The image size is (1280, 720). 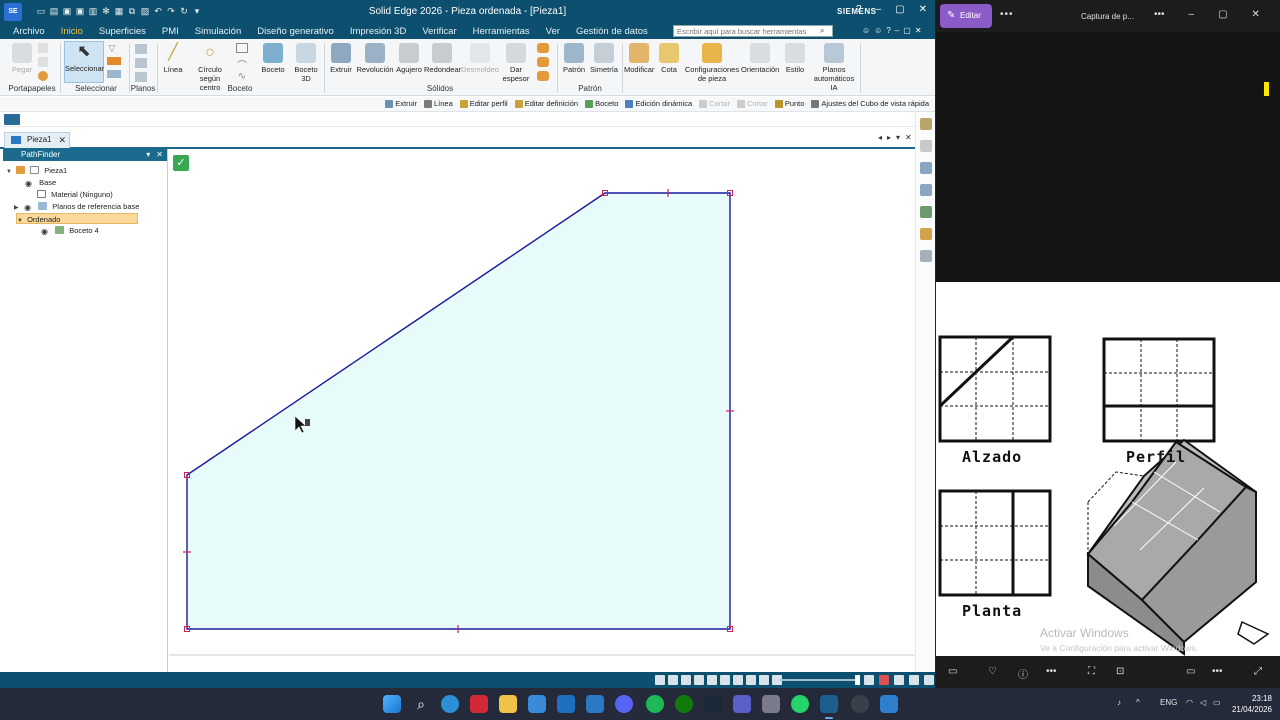 What do you see at coordinates (501, 32) in the screenshot?
I see `tab-herramientas: Herramientas` at bounding box center [501, 32].